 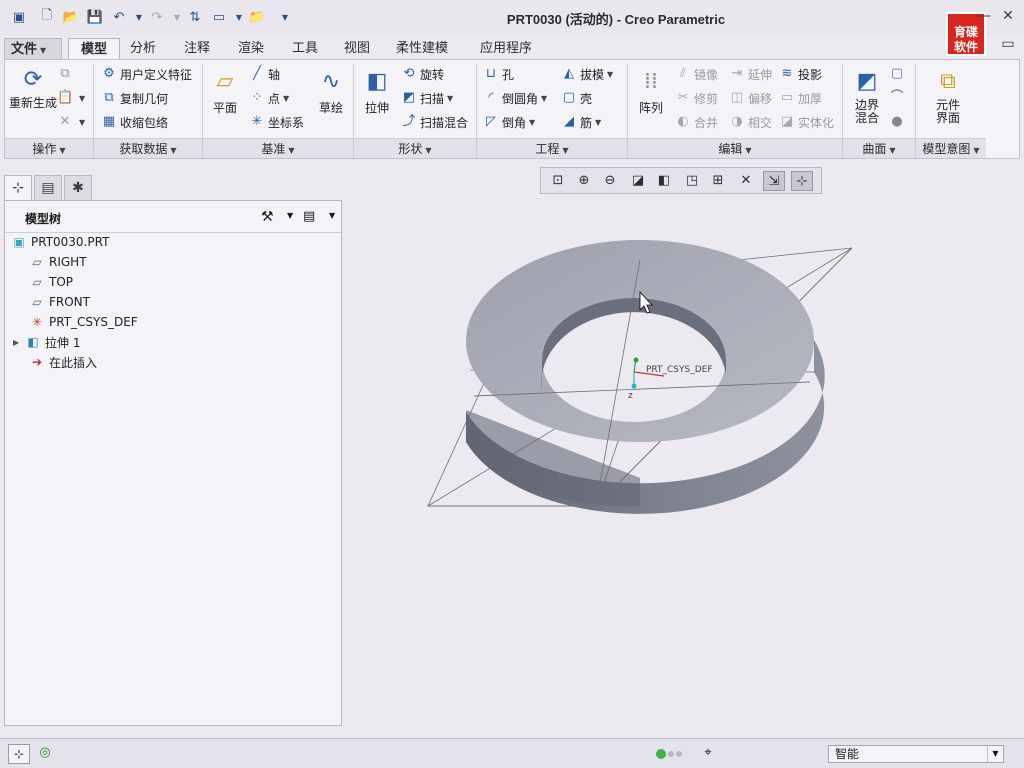 I want to click on tab-annotate: 注释, so click(x=197, y=49).